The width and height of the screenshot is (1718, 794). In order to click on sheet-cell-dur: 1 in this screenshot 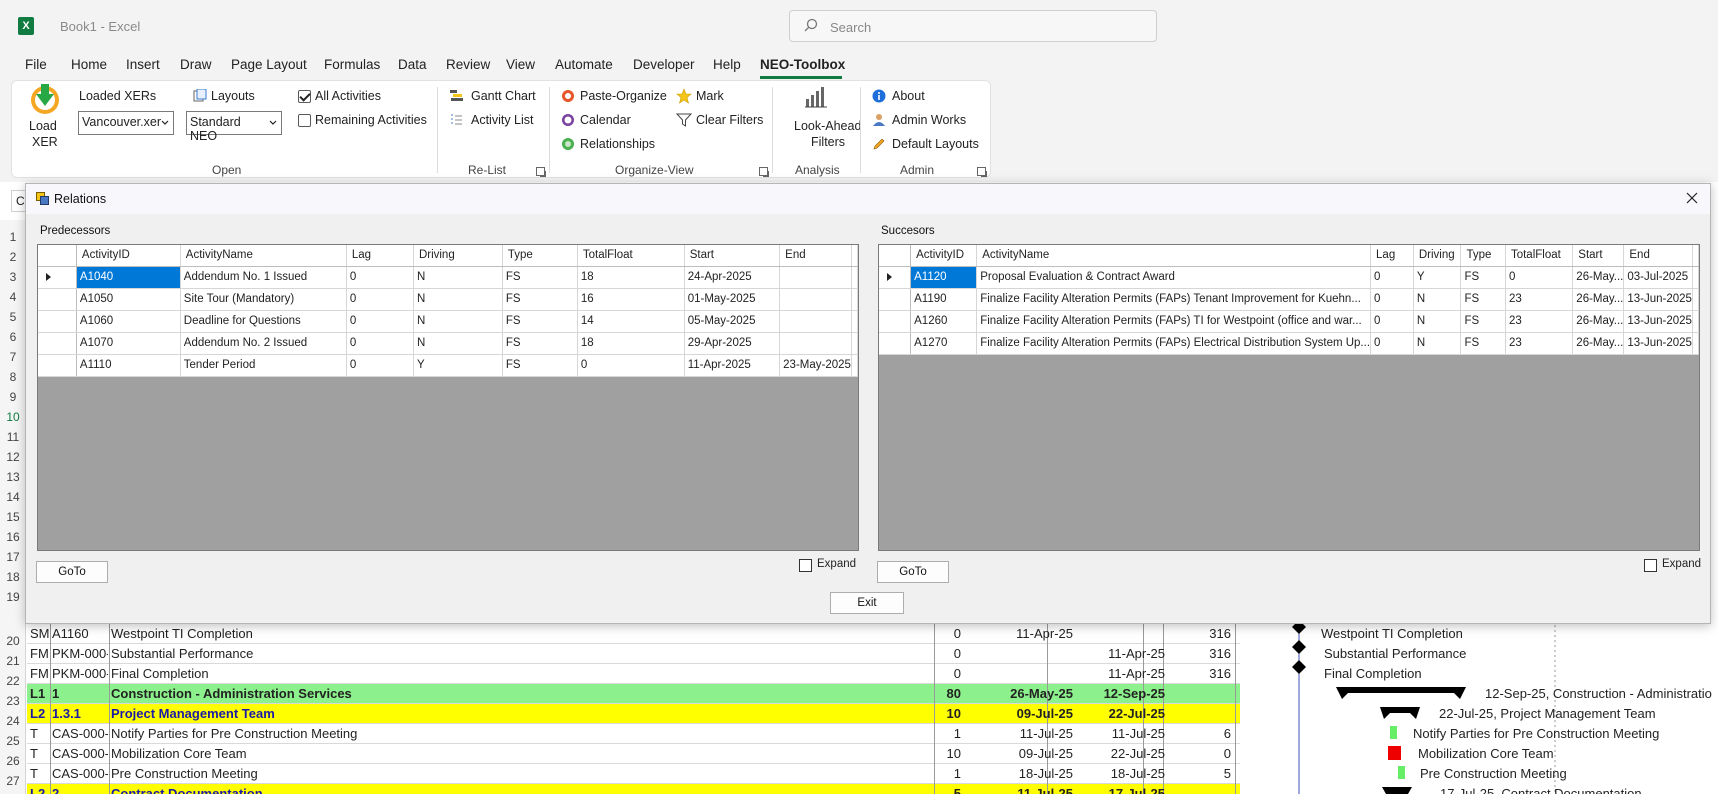, I will do `click(944, 733)`.